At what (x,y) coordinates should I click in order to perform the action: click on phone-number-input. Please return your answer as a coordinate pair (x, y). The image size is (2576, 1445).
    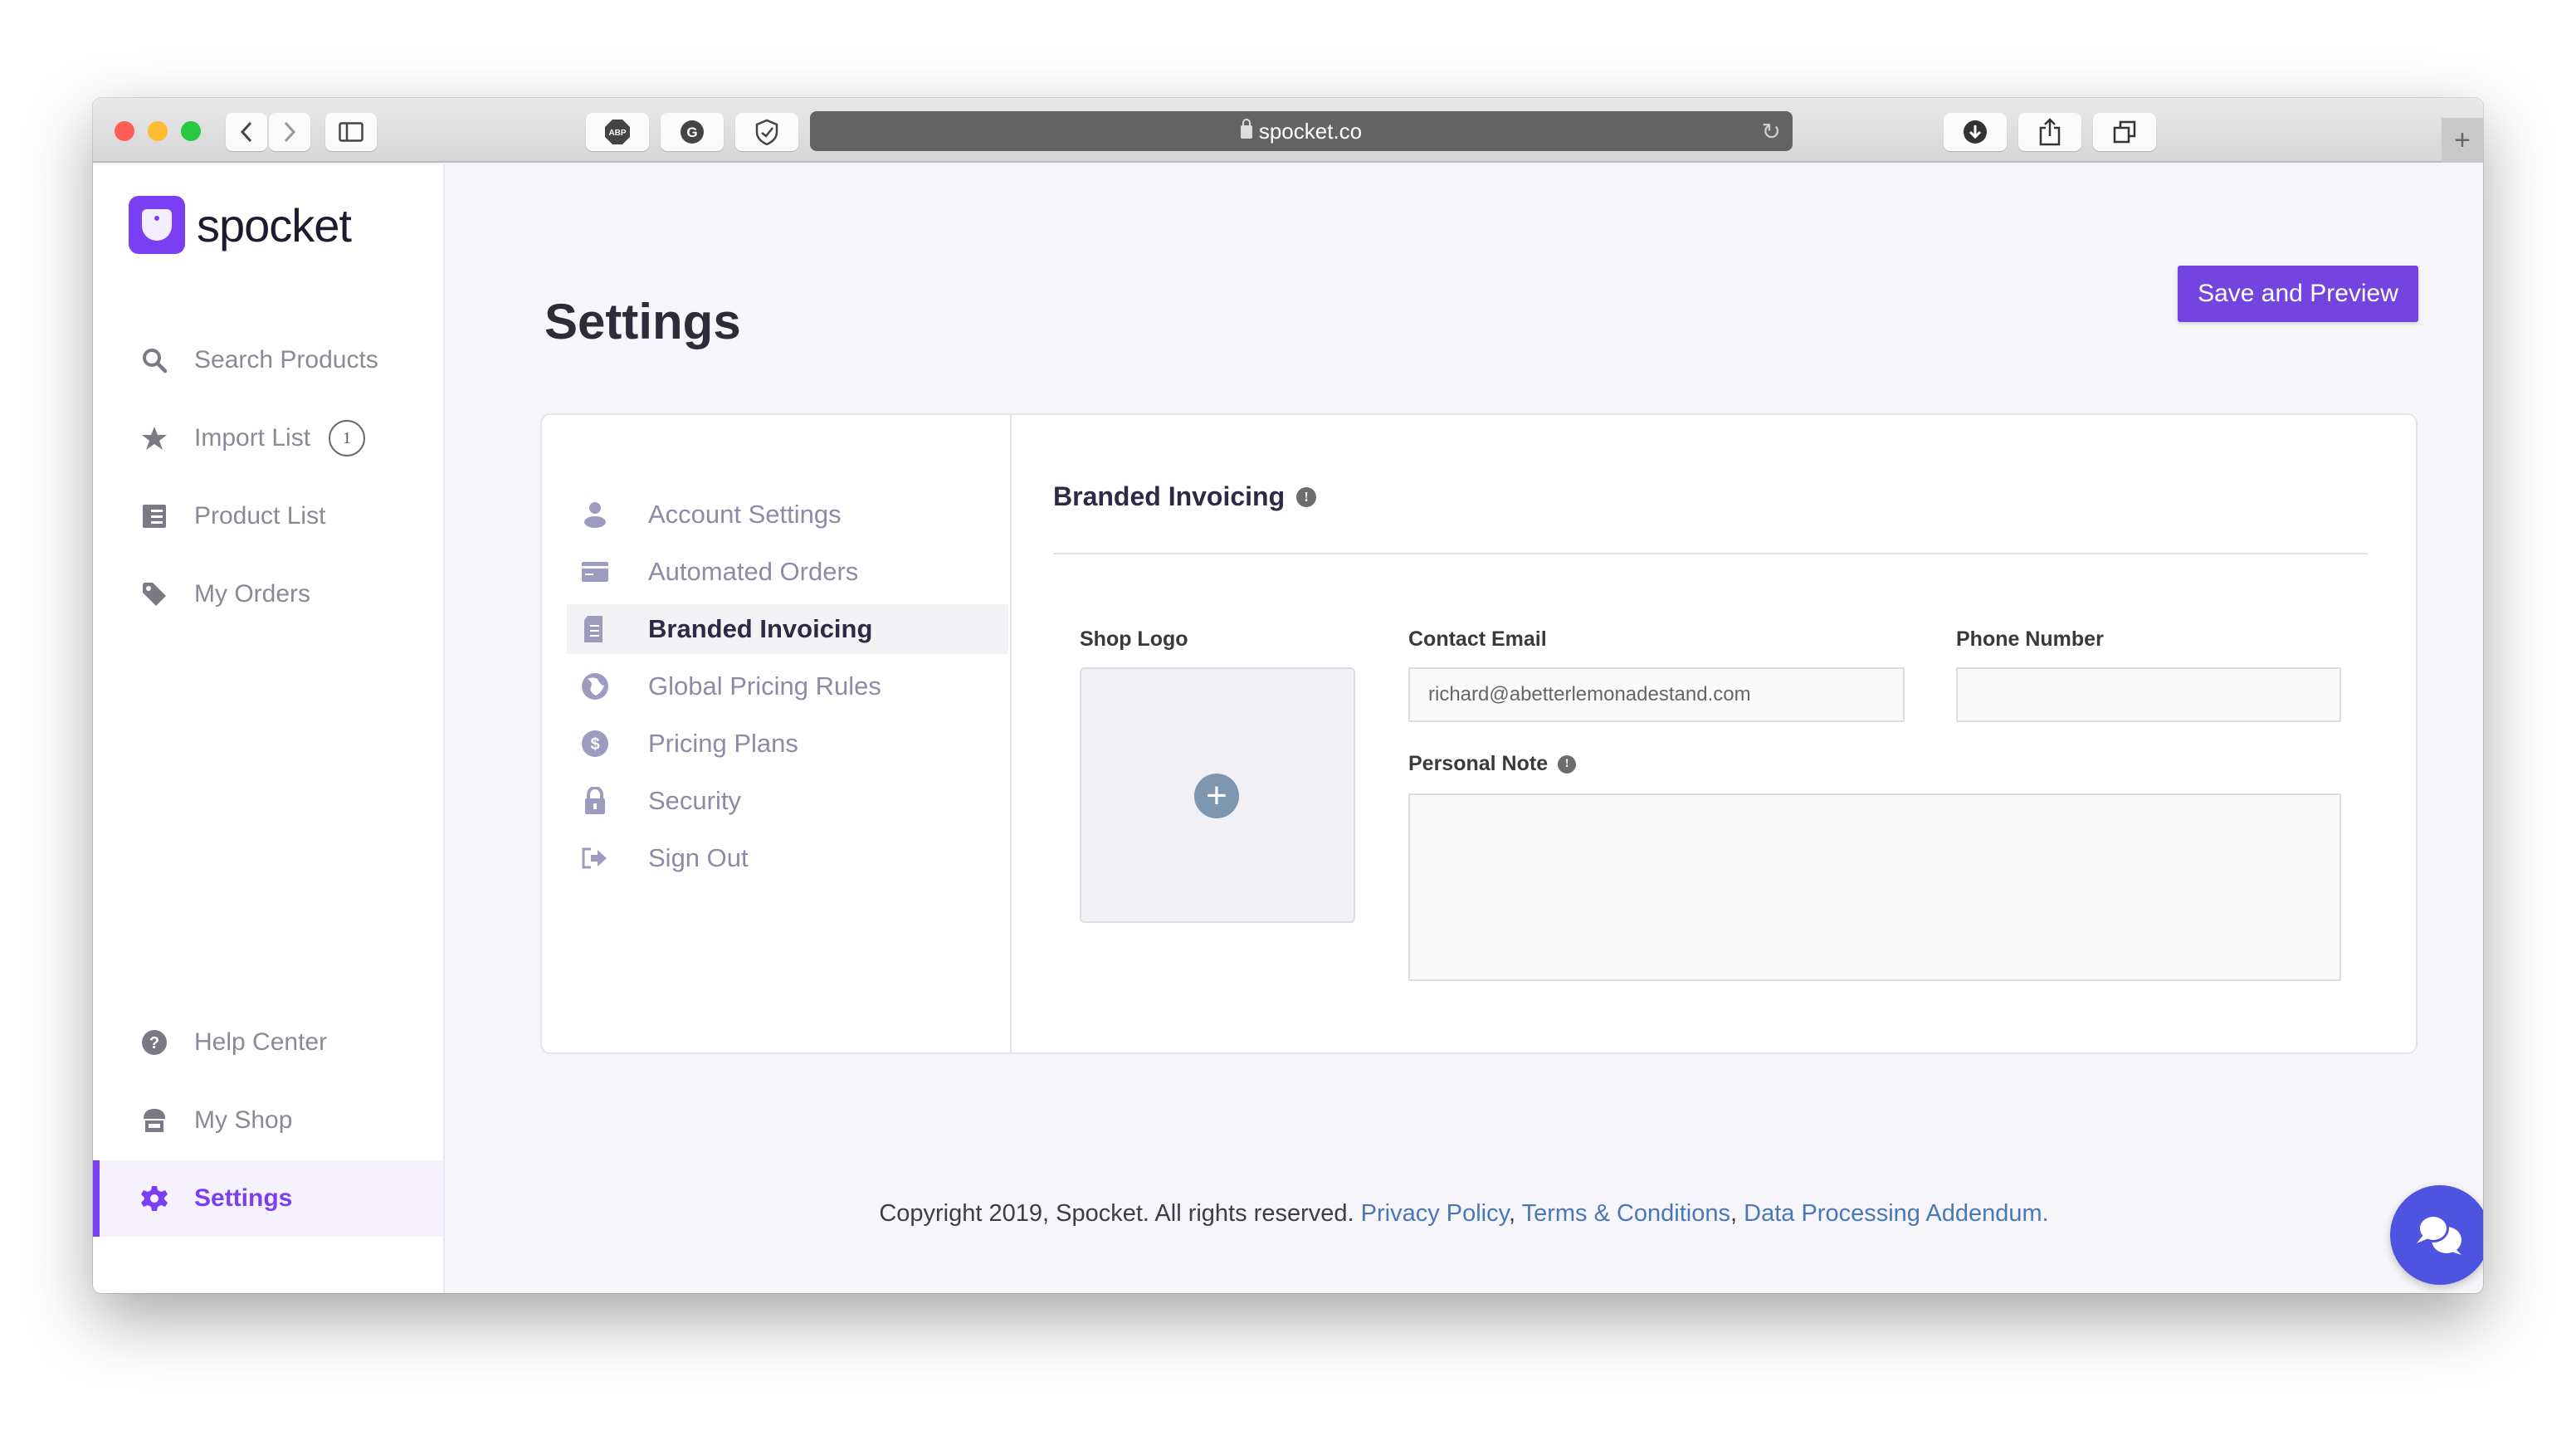
    Looking at the image, I should click on (2148, 695).